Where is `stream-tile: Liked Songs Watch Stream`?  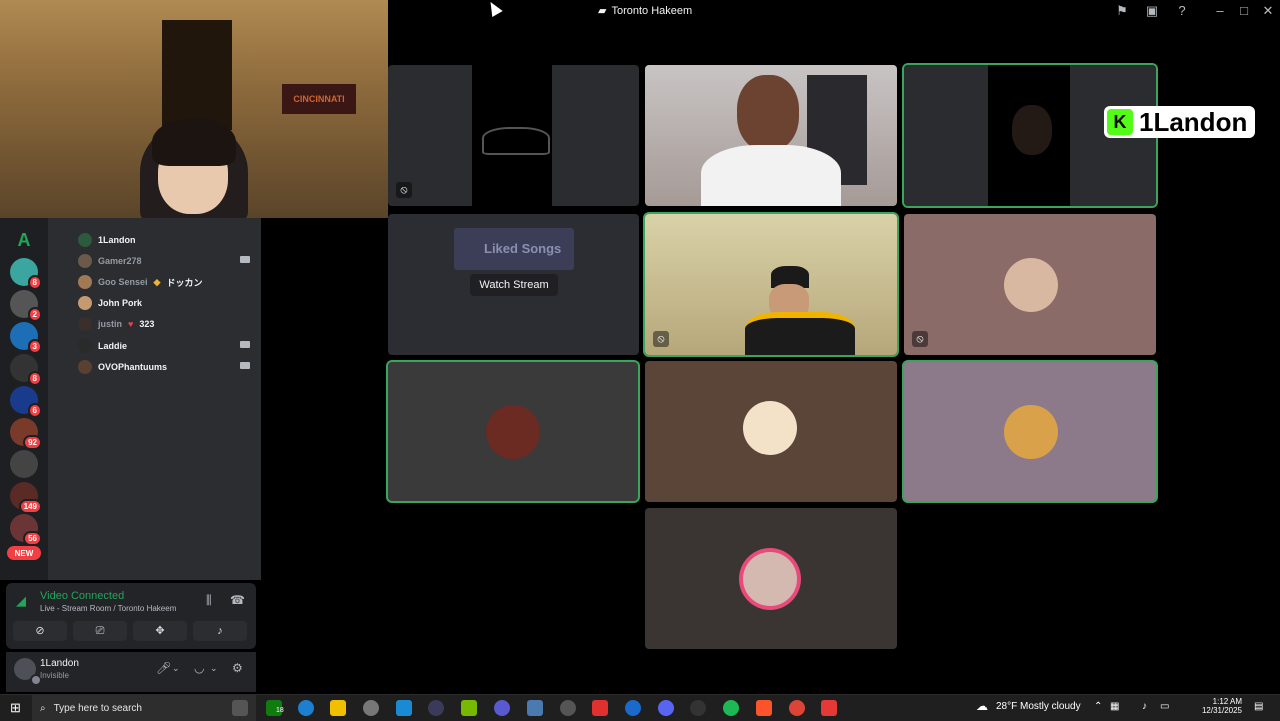
stream-tile: Liked Songs Watch Stream is located at coordinates (513, 284).